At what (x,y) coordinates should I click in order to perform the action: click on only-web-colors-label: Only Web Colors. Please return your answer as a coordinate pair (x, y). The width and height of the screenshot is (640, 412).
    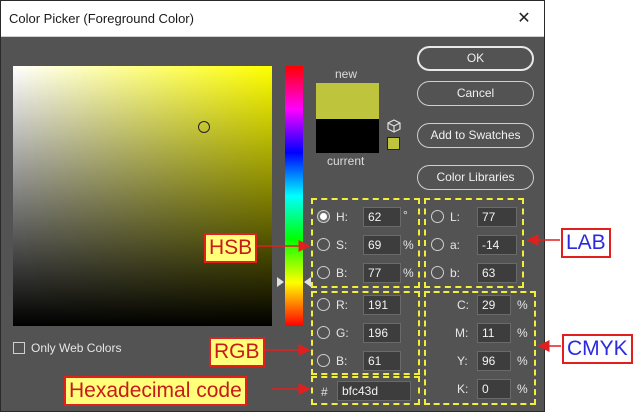
    Looking at the image, I should click on (76, 348).